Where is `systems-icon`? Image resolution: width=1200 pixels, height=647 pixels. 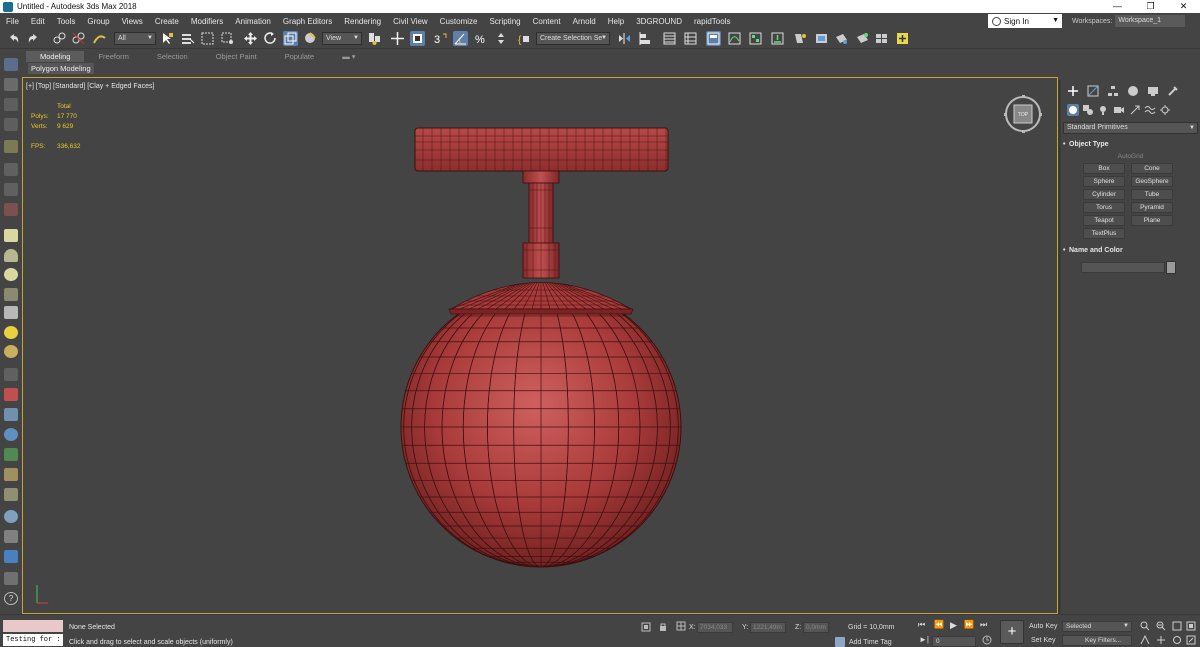 systems-icon is located at coordinates (1165, 110).